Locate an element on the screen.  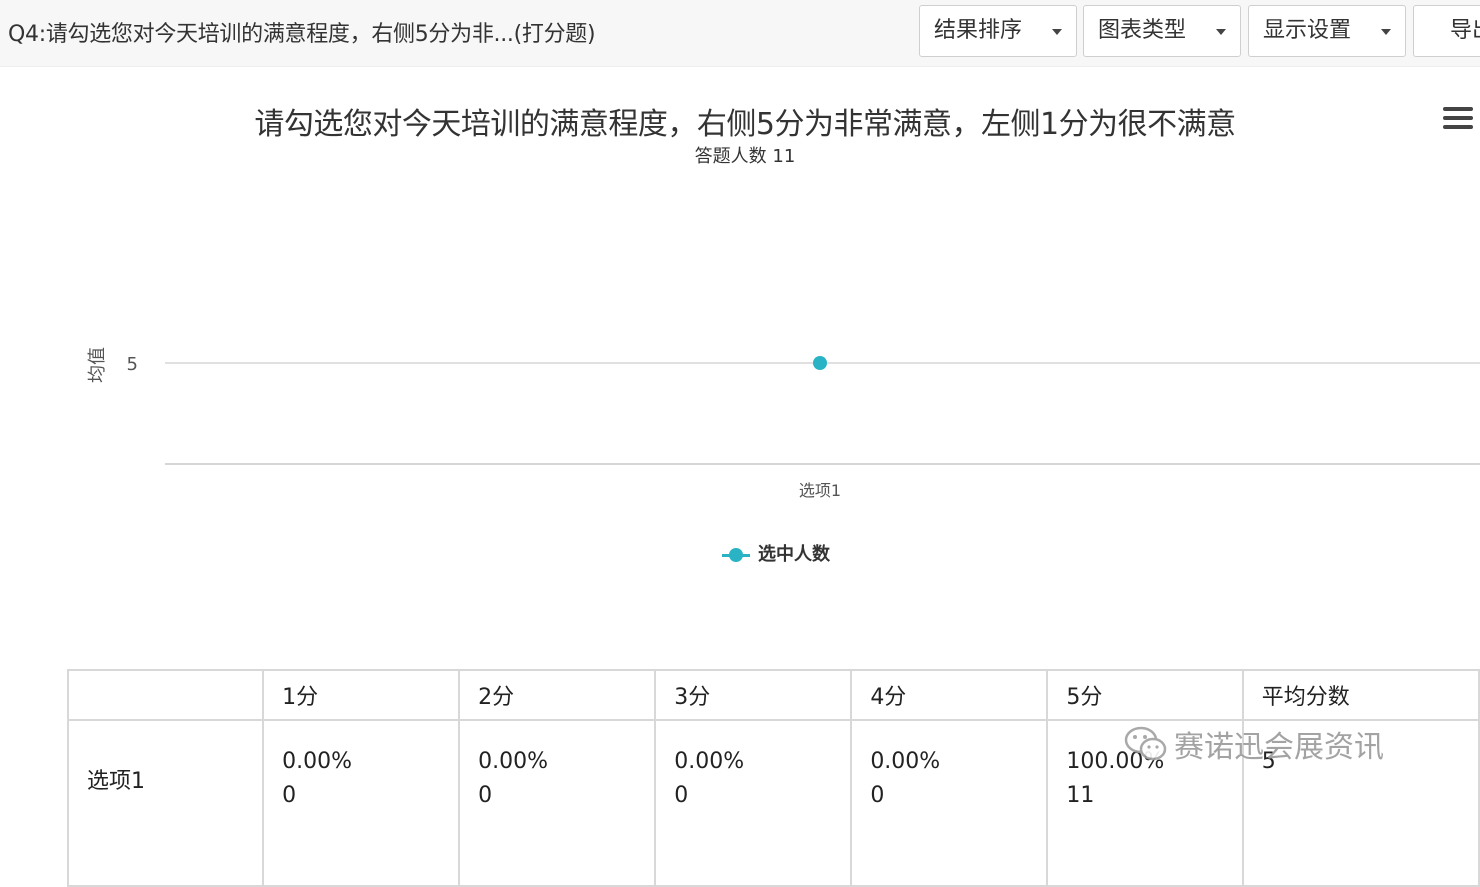
table-header-cell is located at coordinates (165, 695).